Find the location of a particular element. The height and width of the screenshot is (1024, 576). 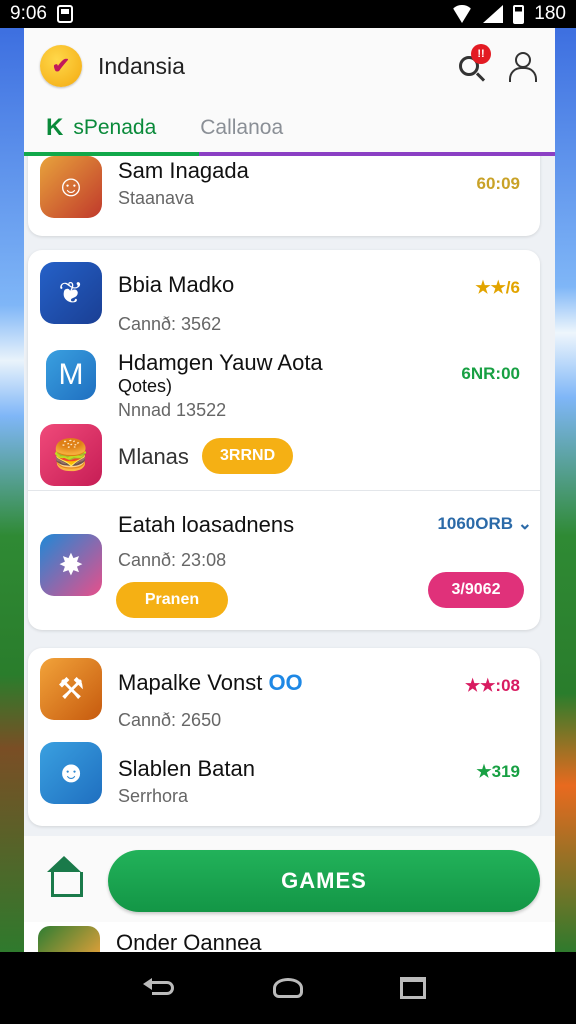

character-avatar-icon: ☺ is located at coordinates (71, 187).